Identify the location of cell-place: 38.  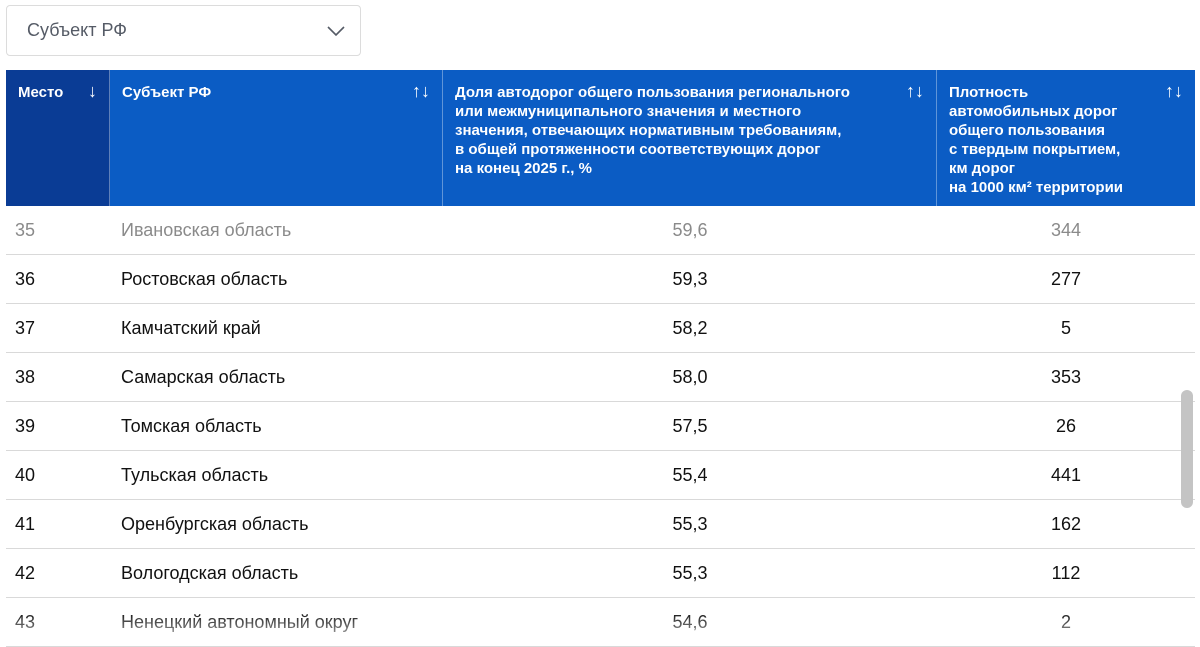
(25, 376).